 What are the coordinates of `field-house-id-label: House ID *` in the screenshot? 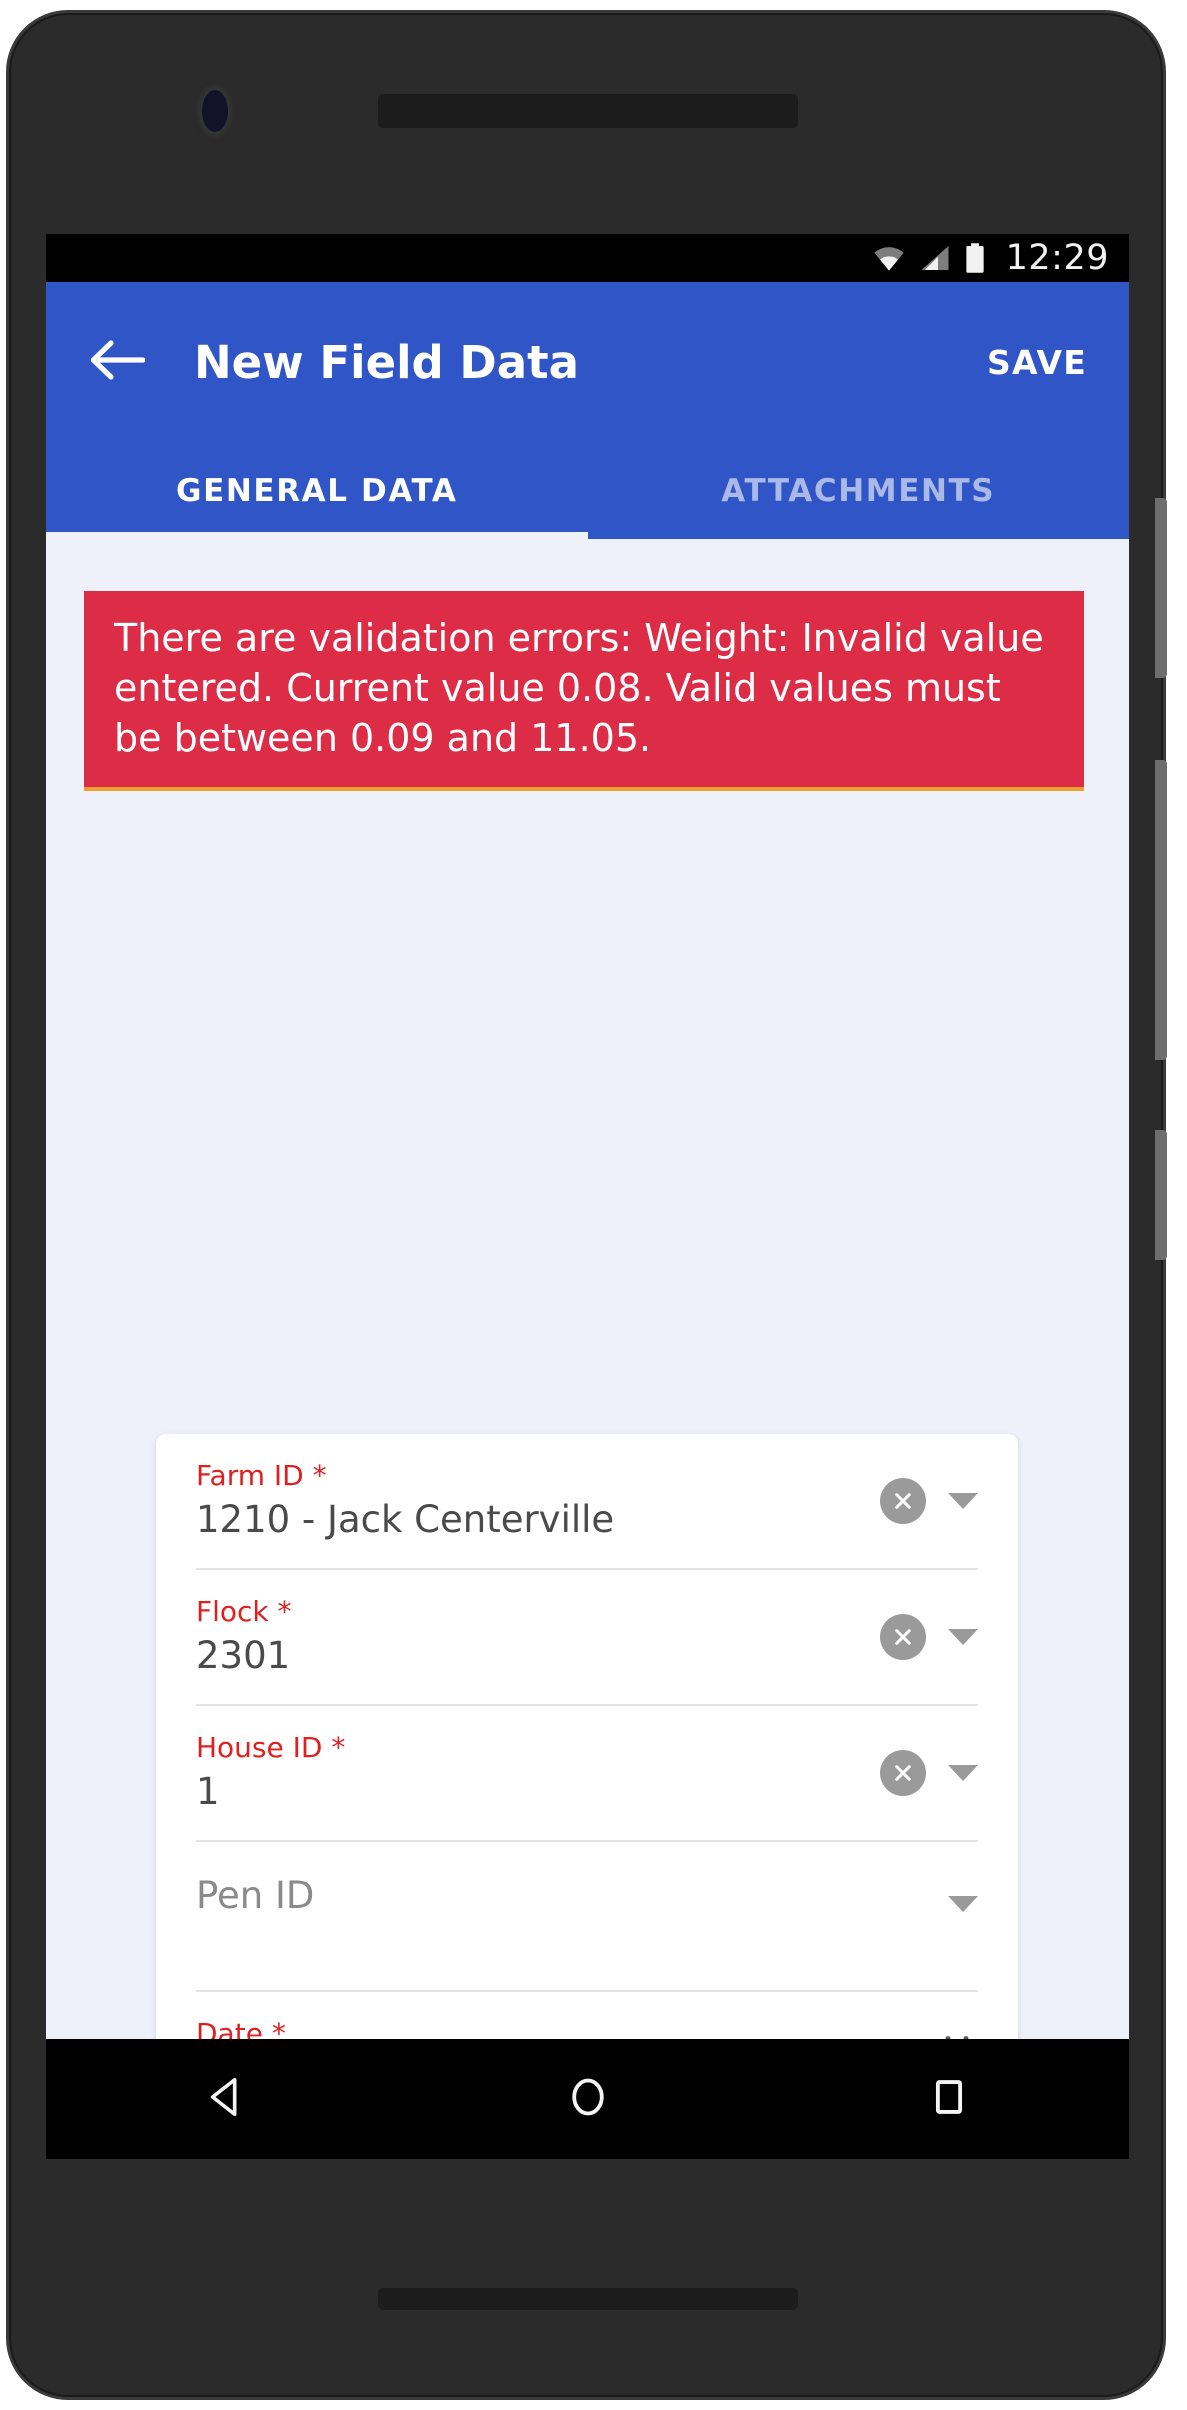 It's located at (271, 1747).